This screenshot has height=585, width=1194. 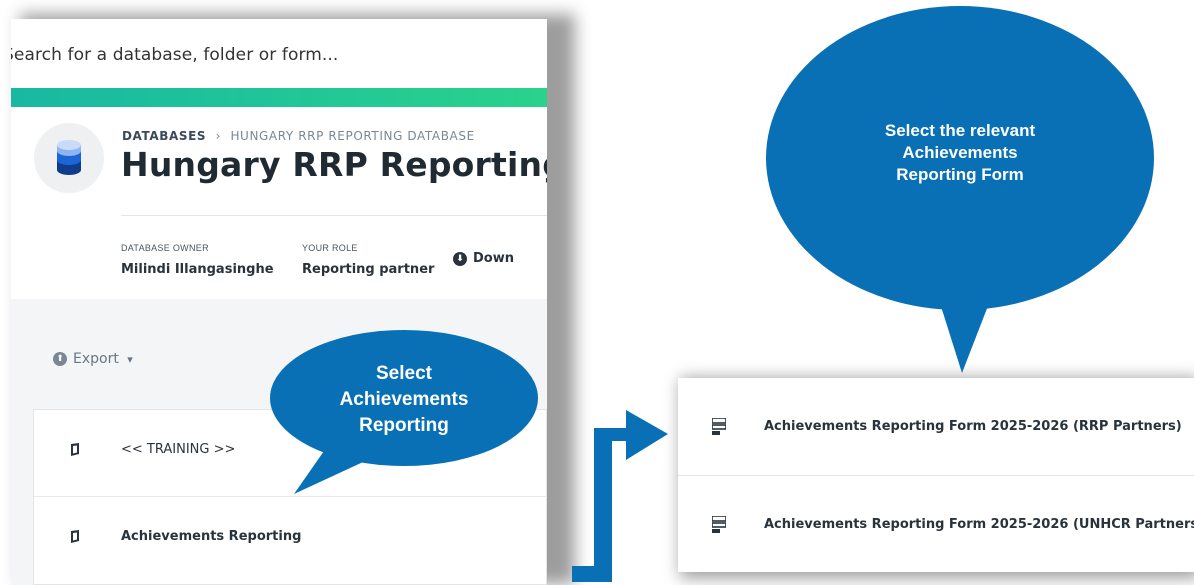 What do you see at coordinates (352, 136) in the screenshot?
I see `breadcrumb-current: HUNGARY RRP REPORTING DATABASE` at bounding box center [352, 136].